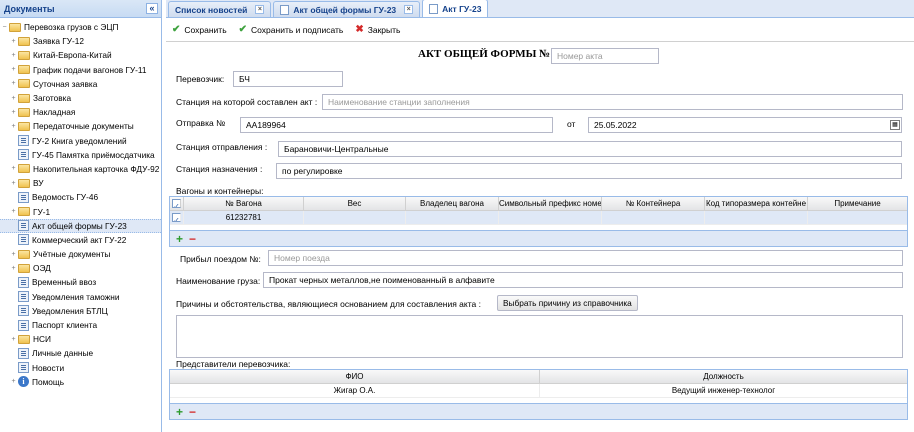 The image size is (914, 432). Describe the element at coordinates (538, 238) in the screenshot. I see `wagons-grid-footer: + −` at that location.